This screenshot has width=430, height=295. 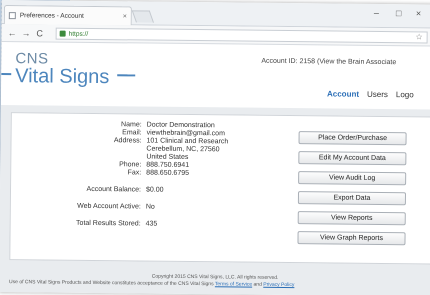 I want to click on main-menu: Account Users Logo, so click(x=370, y=94).